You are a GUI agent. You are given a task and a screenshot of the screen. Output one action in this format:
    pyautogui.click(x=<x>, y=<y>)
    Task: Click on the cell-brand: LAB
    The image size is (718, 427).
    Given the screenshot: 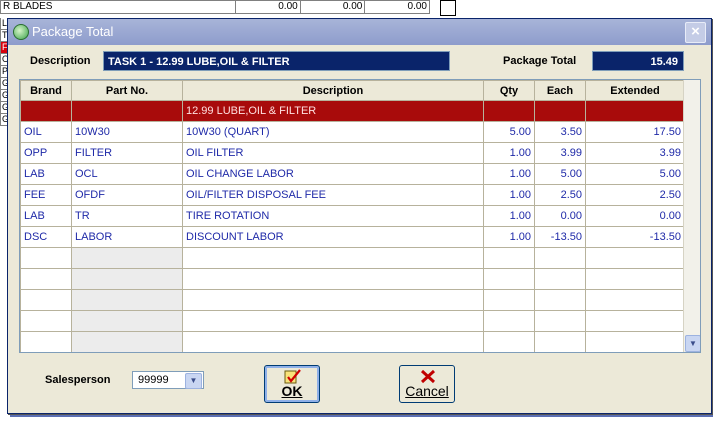 What is the action you would take?
    pyautogui.click(x=46, y=216)
    